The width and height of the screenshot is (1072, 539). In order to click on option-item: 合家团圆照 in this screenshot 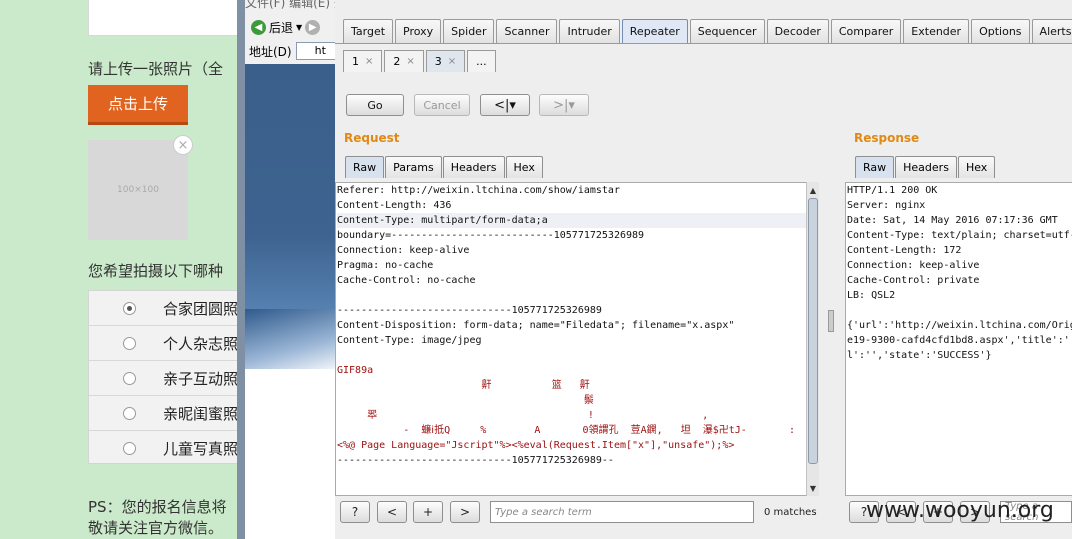, I will do `click(167, 308)`.